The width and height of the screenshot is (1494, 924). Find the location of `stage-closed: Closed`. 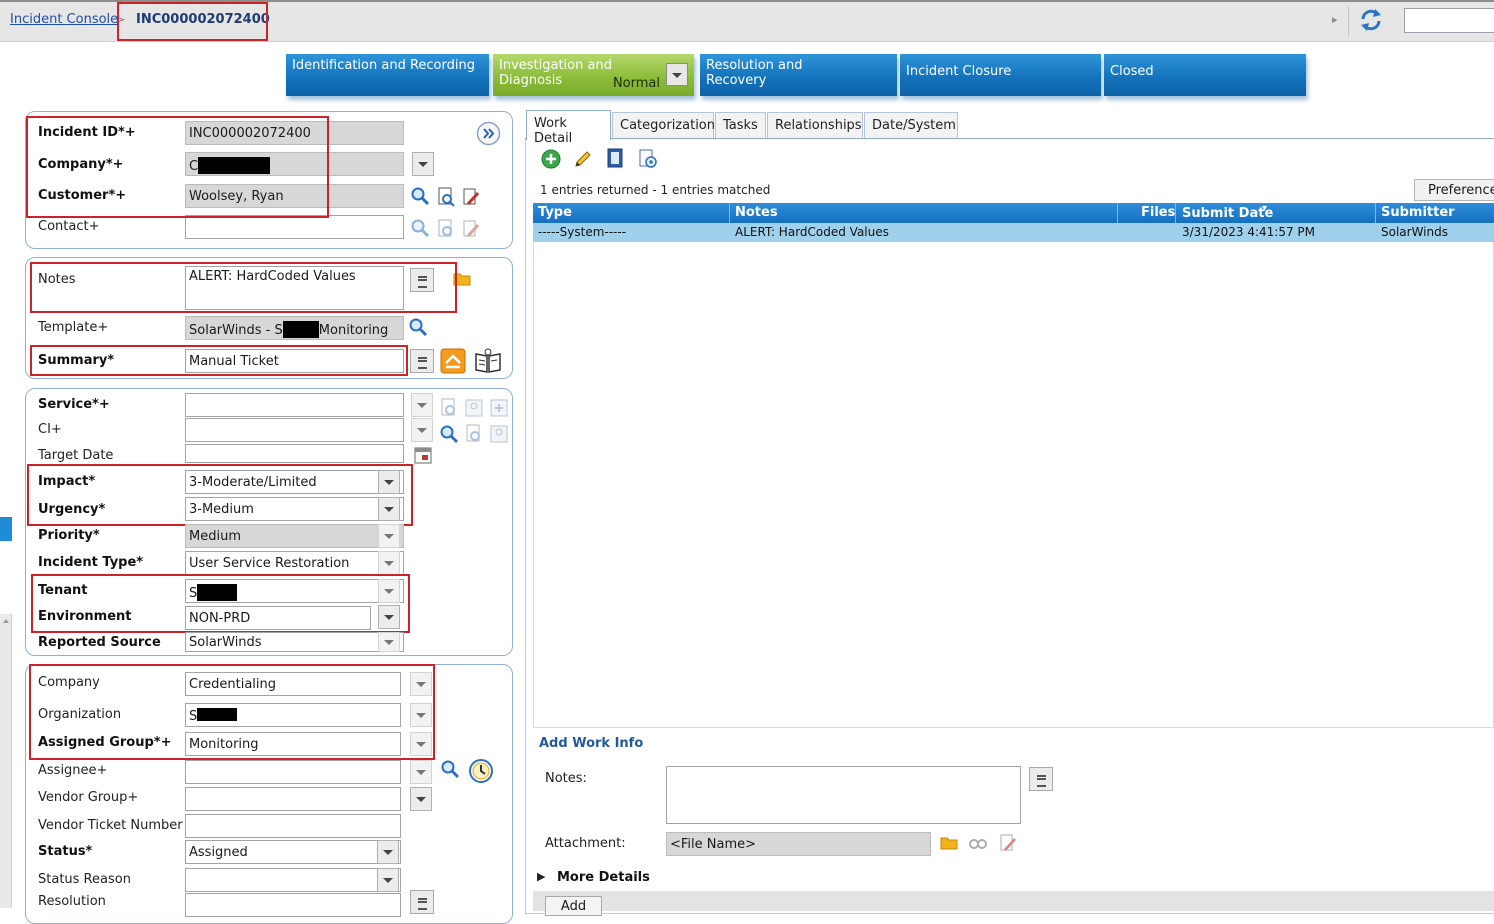

stage-closed: Closed is located at coordinates (1205, 75).